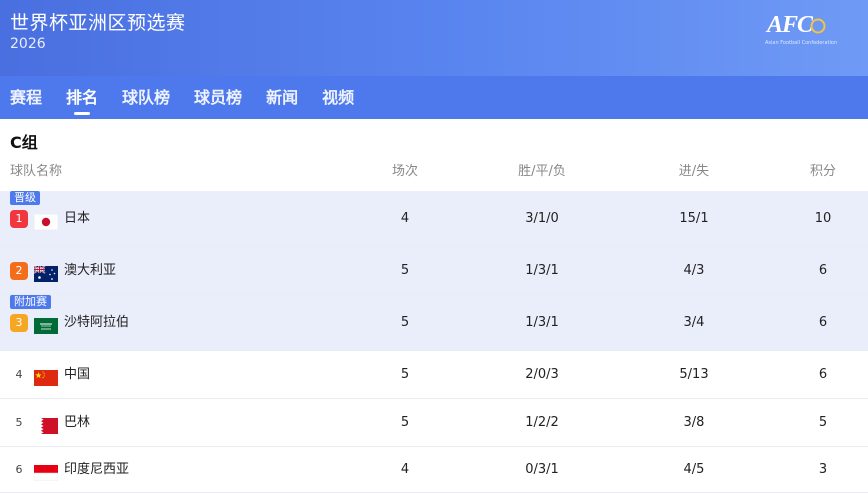  I want to click on table-row: 2 澳大利亚 5 1/3/1 4/3 6, so click(434, 271).